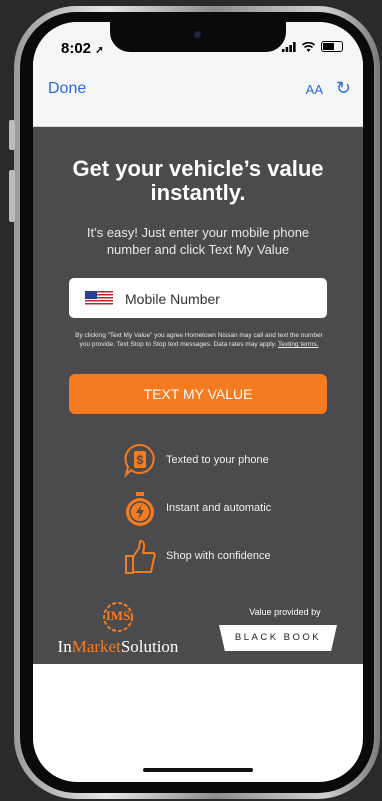 This screenshot has width=382, height=801. Describe the element at coordinates (298, 344) in the screenshot. I see `texting-terms-link: Texting terms.` at that location.